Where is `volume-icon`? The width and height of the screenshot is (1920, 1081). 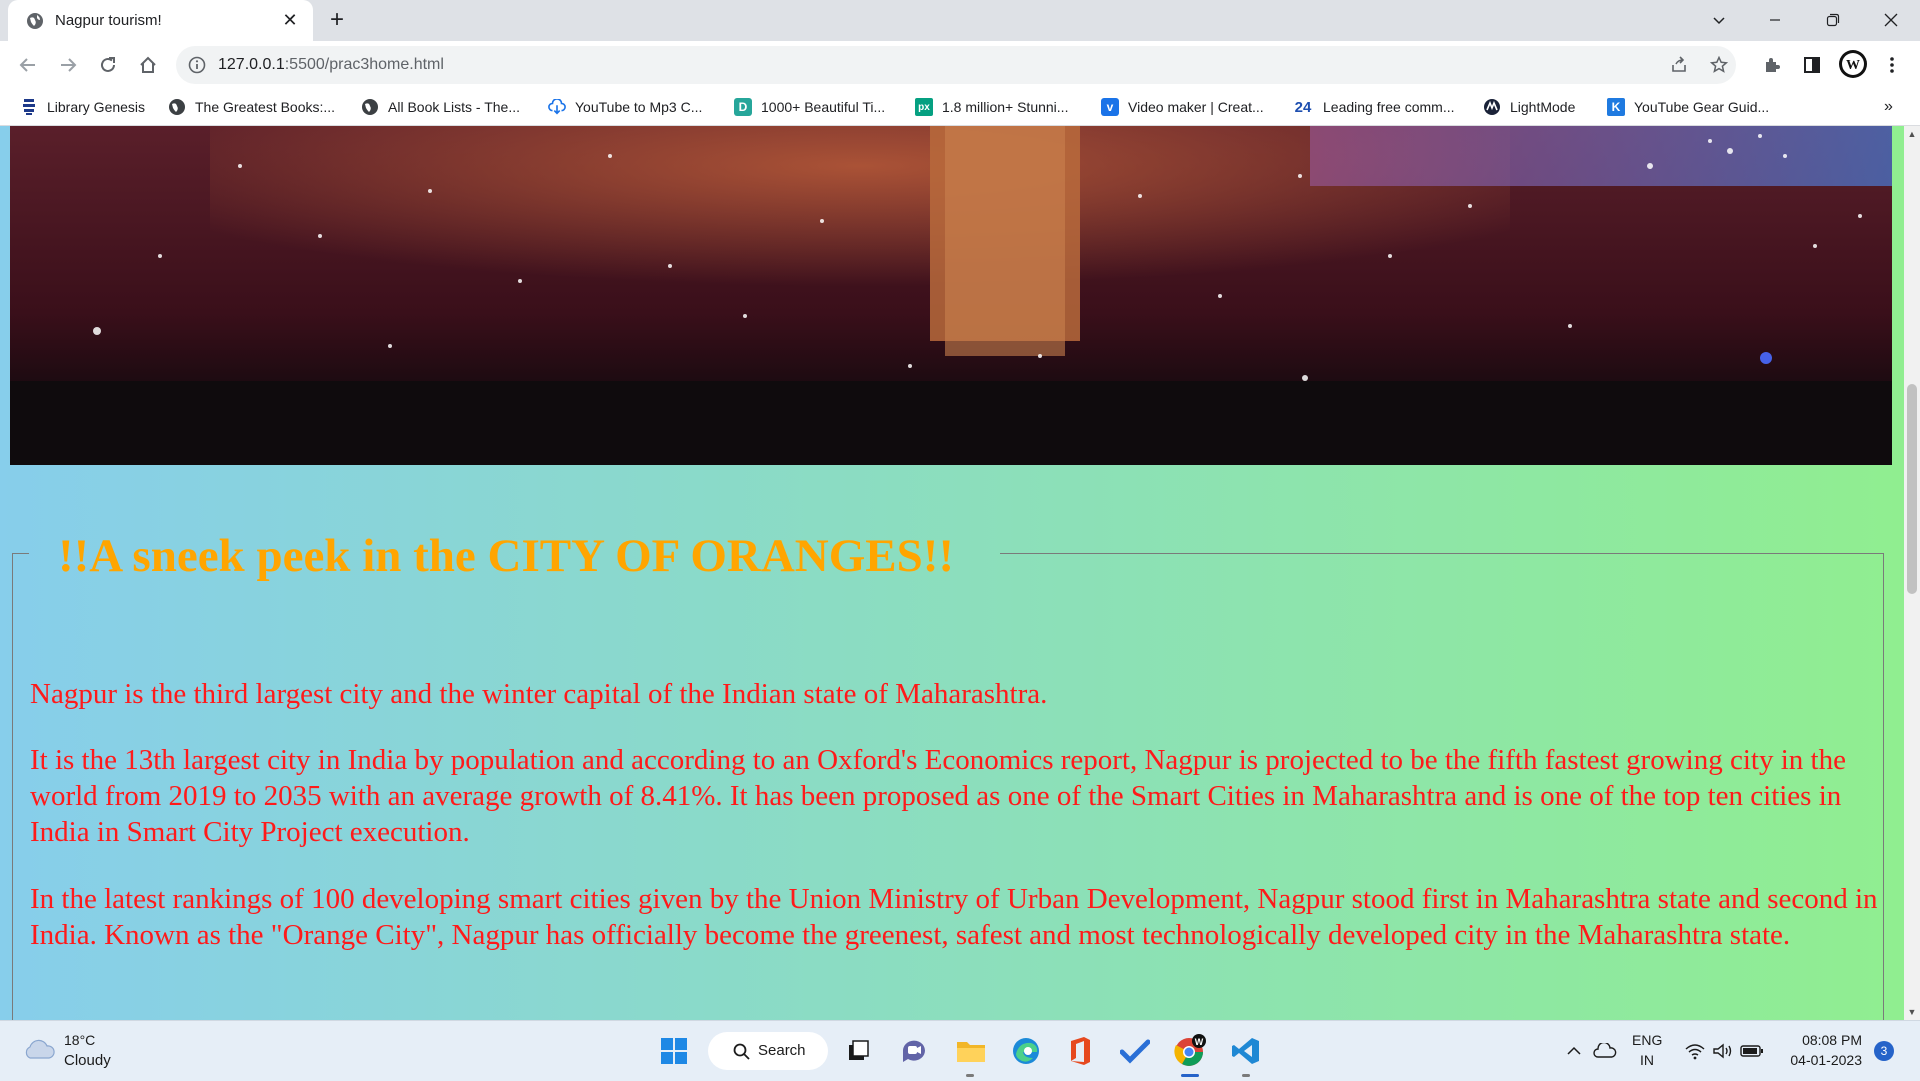 volume-icon is located at coordinates (1722, 1051).